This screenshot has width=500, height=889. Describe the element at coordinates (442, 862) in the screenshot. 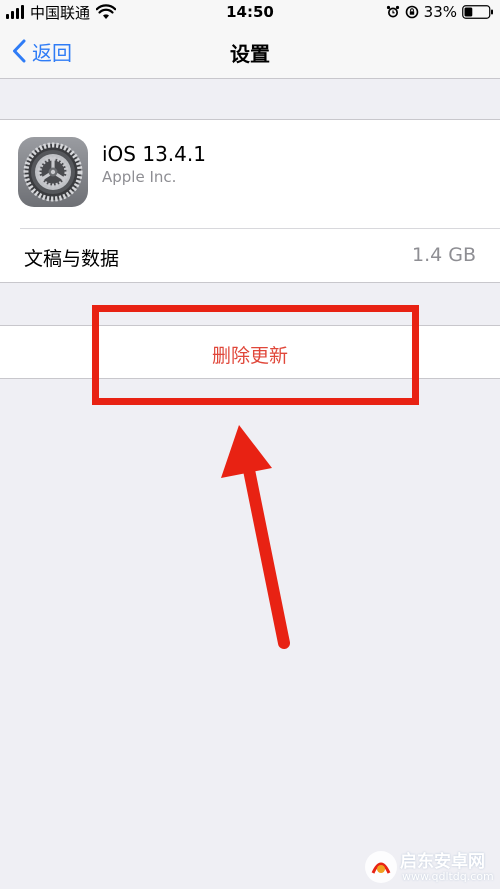

I see `watermark-text: 启东安卓网` at that location.